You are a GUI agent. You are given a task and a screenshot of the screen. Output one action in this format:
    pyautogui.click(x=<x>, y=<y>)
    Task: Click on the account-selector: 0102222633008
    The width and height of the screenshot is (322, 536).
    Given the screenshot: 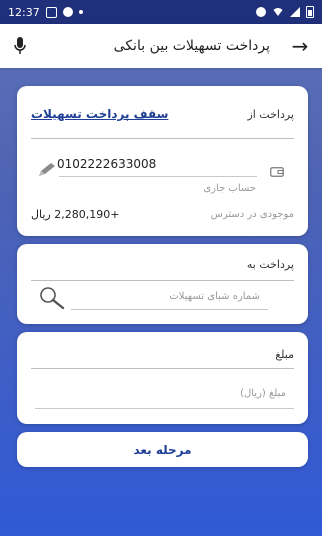 What is the action you would take?
    pyautogui.click(x=147, y=166)
    